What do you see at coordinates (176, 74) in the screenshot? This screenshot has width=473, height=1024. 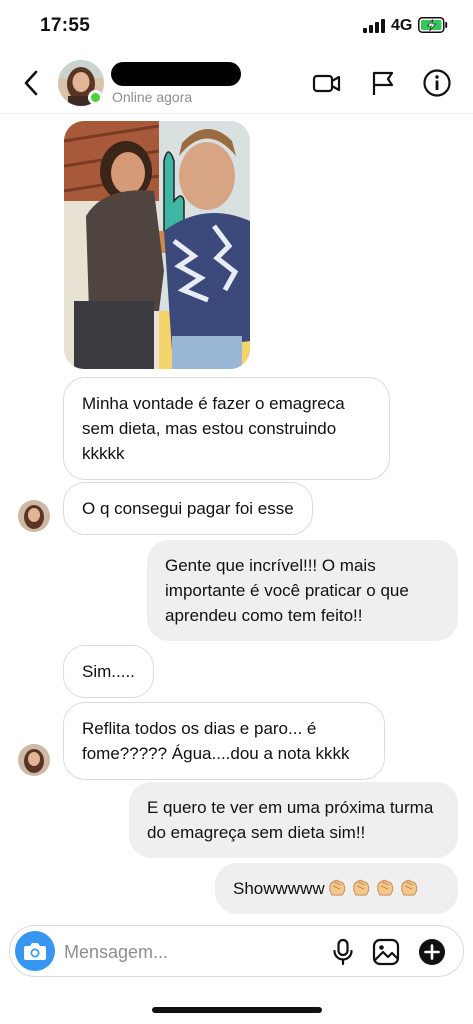 I see `contact-name-redacted` at bounding box center [176, 74].